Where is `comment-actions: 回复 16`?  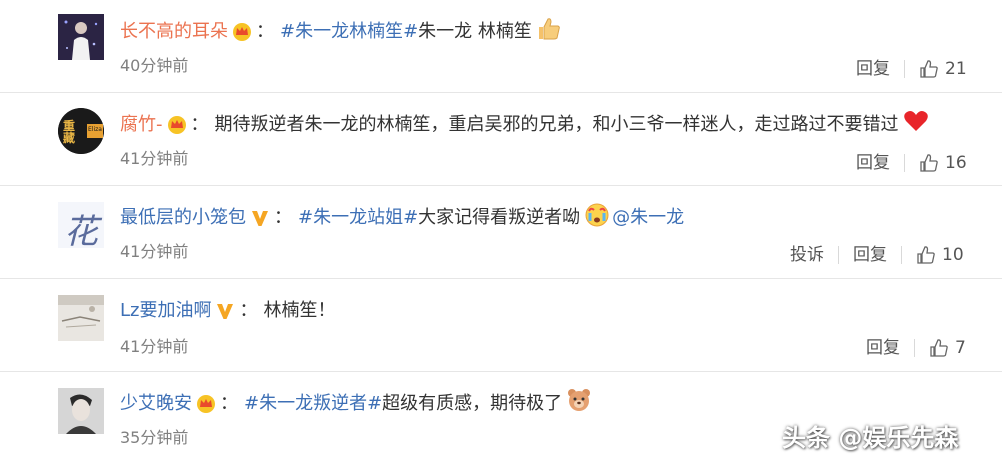 comment-actions: 回复 16 is located at coordinates (911, 163).